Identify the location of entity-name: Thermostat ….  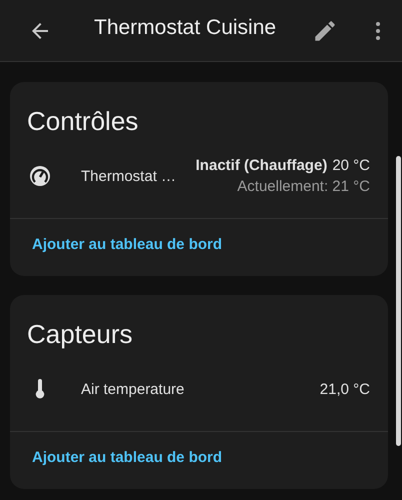
(138, 176).